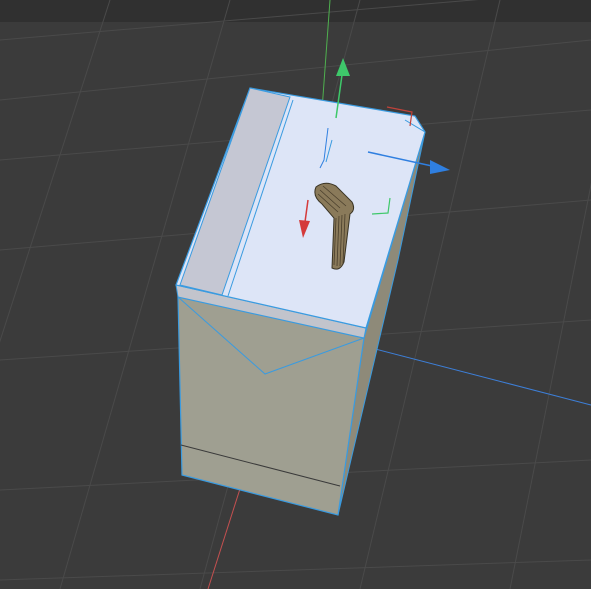 This screenshot has width=591, height=589. What do you see at coordinates (343, 67) in the screenshot?
I see `gizmo-y-arrow-icon` at bounding box center [343, 67].